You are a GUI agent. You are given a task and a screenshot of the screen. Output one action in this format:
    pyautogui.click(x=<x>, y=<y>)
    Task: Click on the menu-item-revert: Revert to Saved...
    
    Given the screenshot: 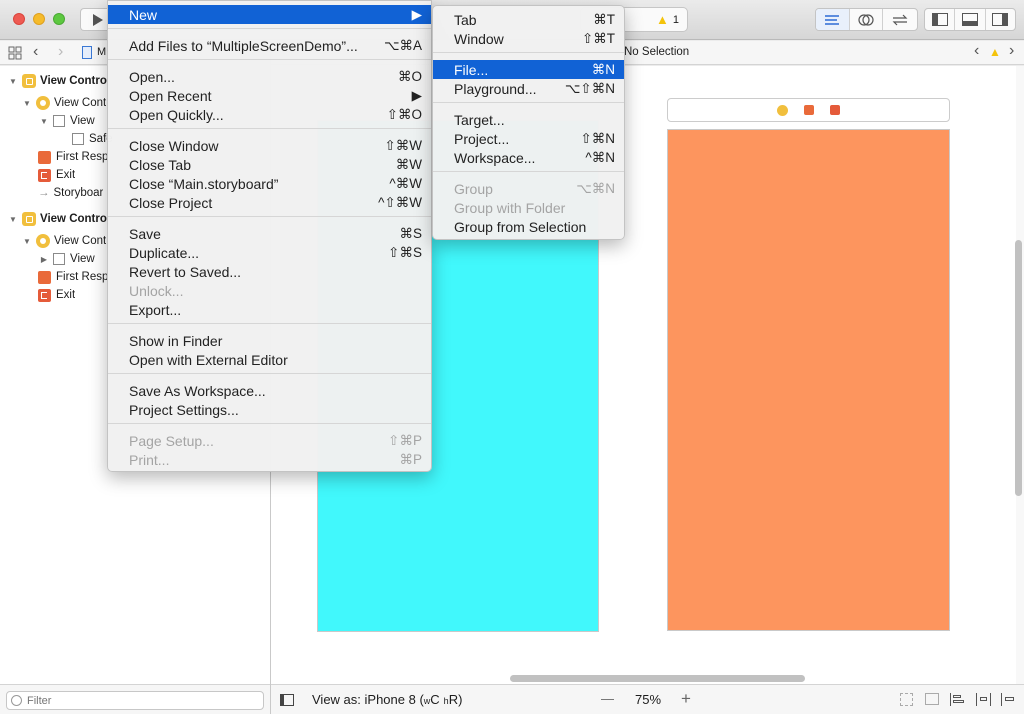 What is the action you would take?
    pyautogui.click(x=269, y=271)
    